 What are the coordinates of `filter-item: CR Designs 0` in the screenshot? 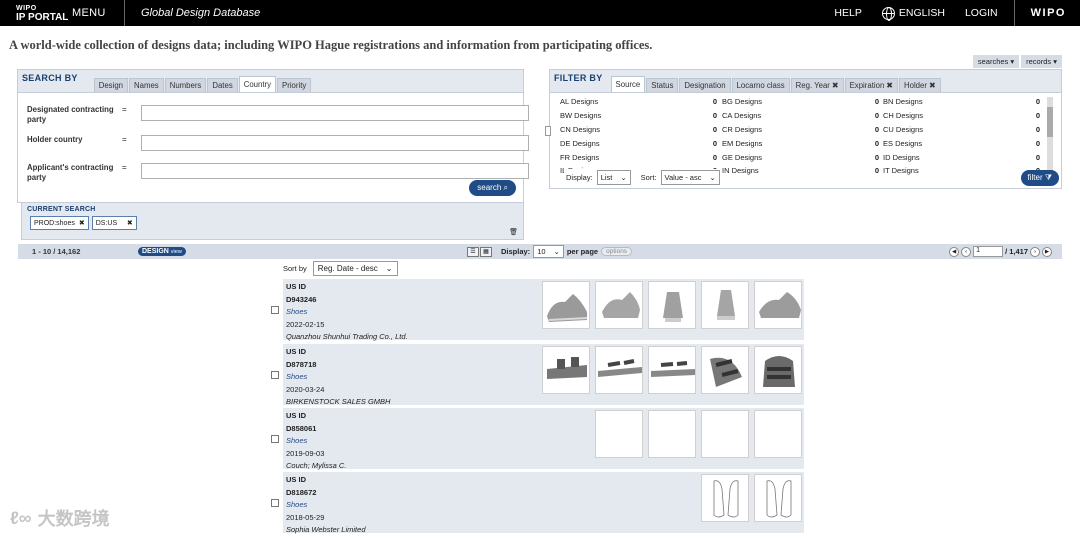 It's located at (800, 130).